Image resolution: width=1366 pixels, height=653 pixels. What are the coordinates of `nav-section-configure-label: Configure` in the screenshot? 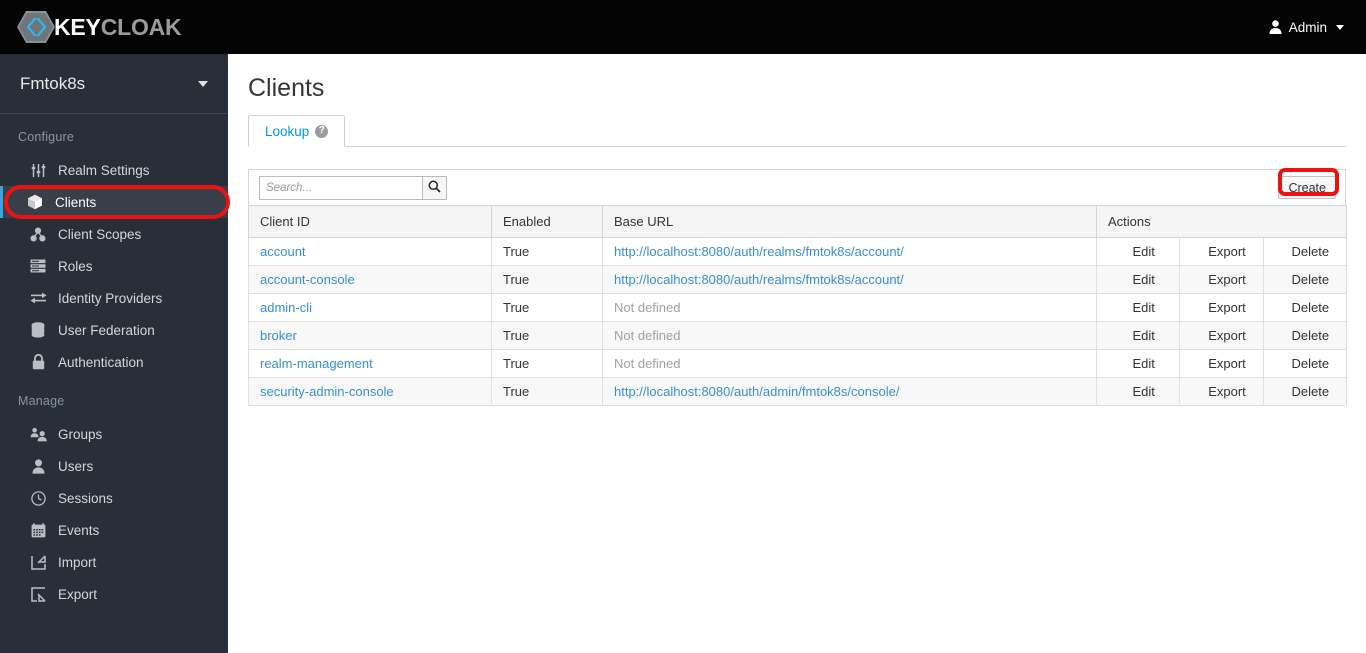 It's located at (46, 137).